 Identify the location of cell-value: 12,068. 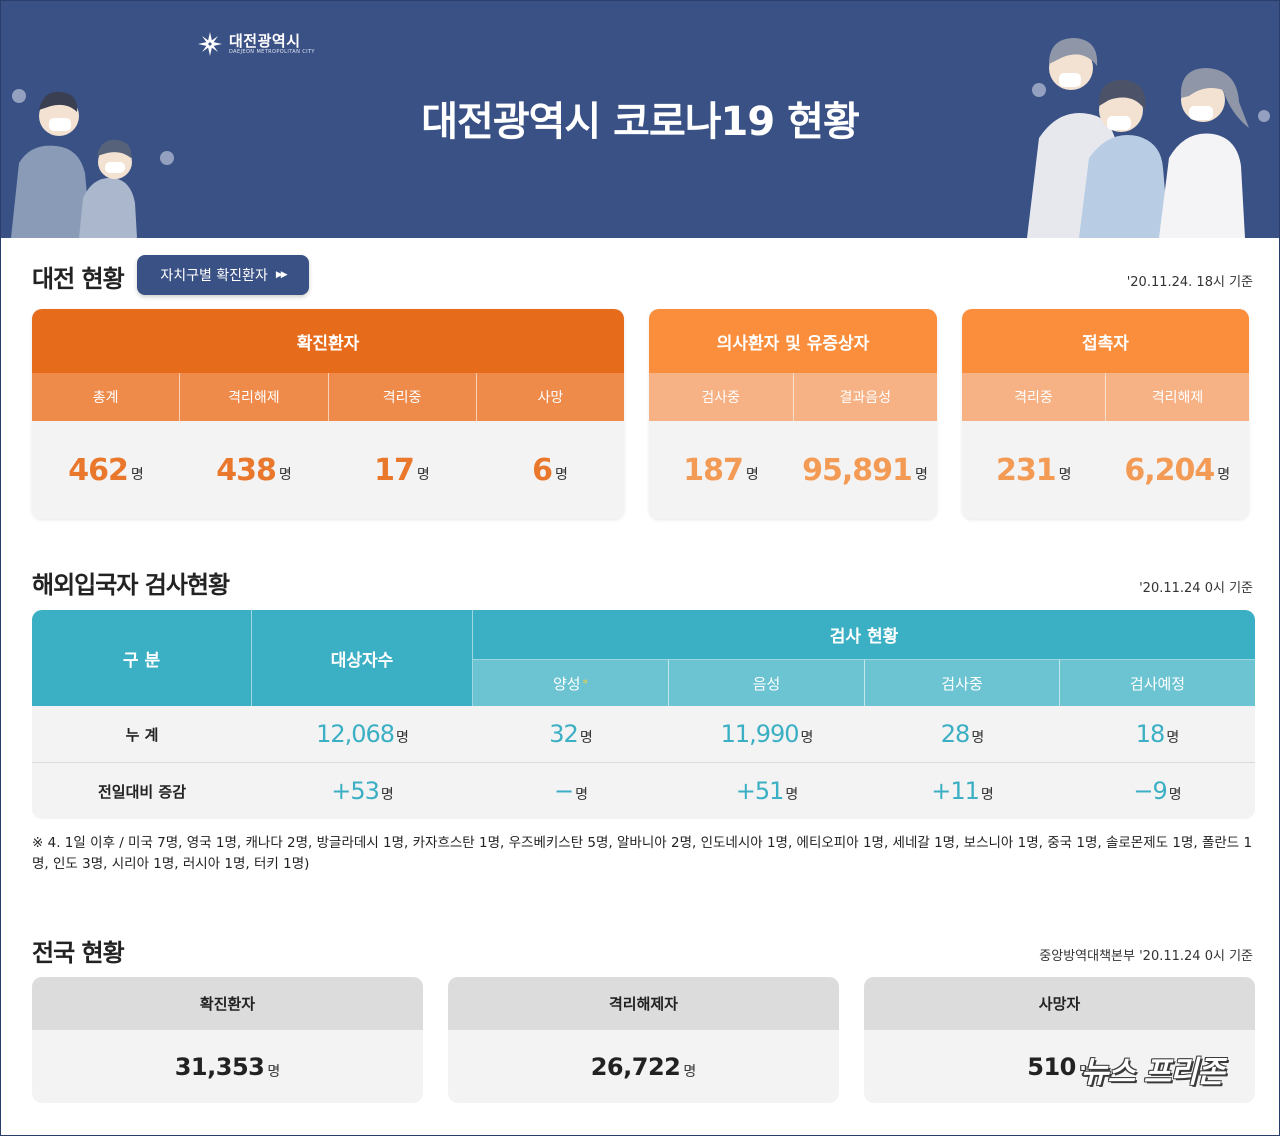
(355, 734).